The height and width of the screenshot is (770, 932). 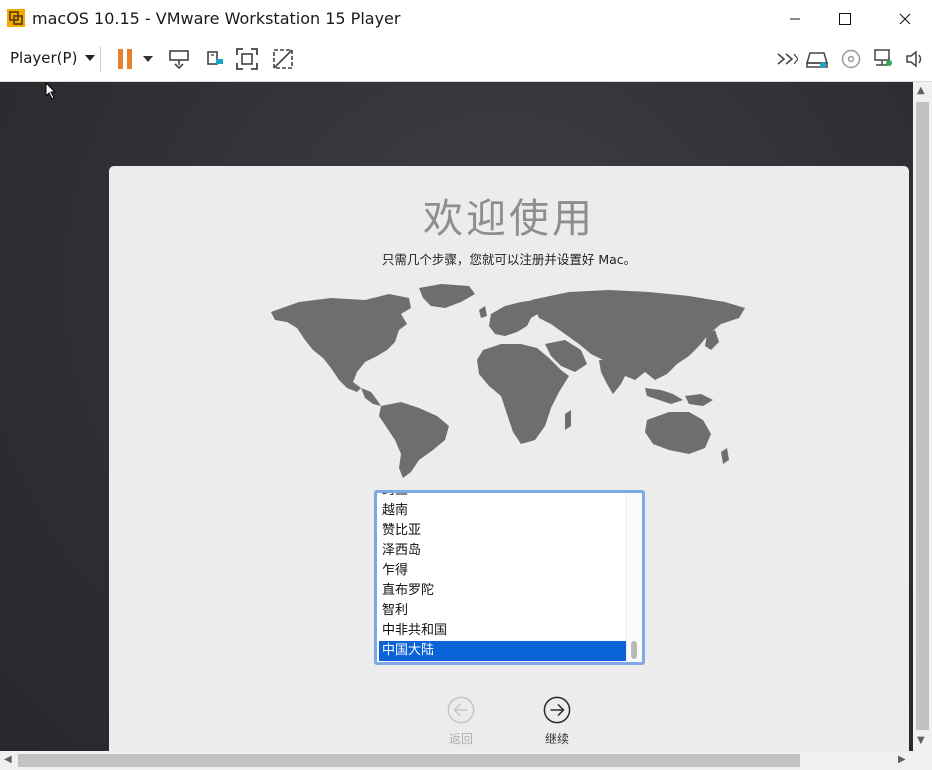 I want to click on minimize-icon, so click(x=795, y=19).